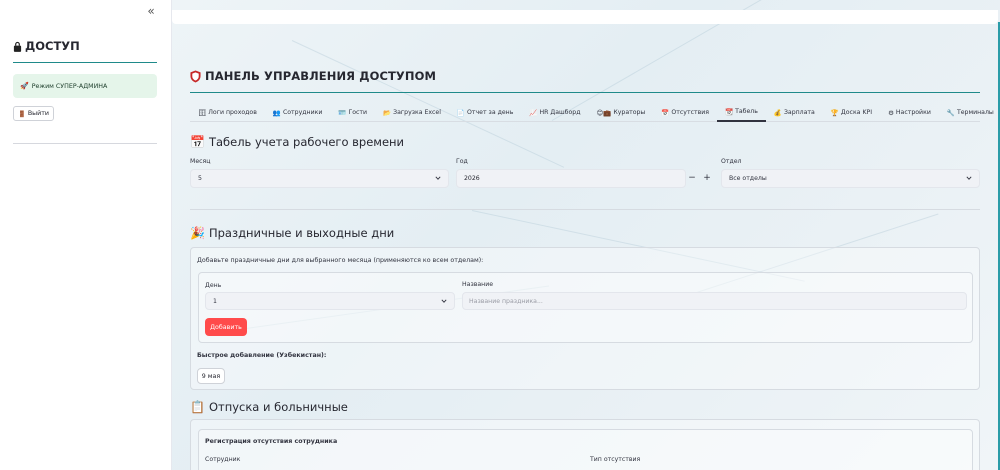 This screenshot has width=1000, height=470. I want to click on super-admin-mode-label: Режим СУПЕР-АДМИНА, so click(69, 86).